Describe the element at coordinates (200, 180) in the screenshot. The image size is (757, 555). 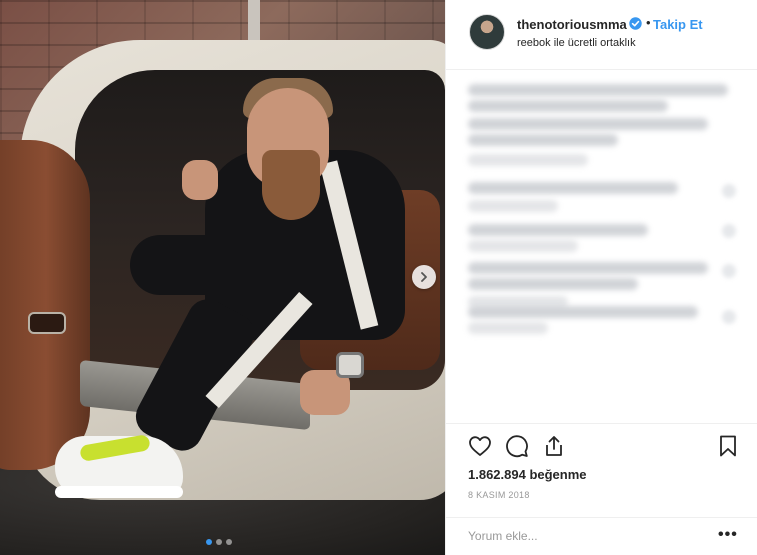
I see `person-hand` at that location.